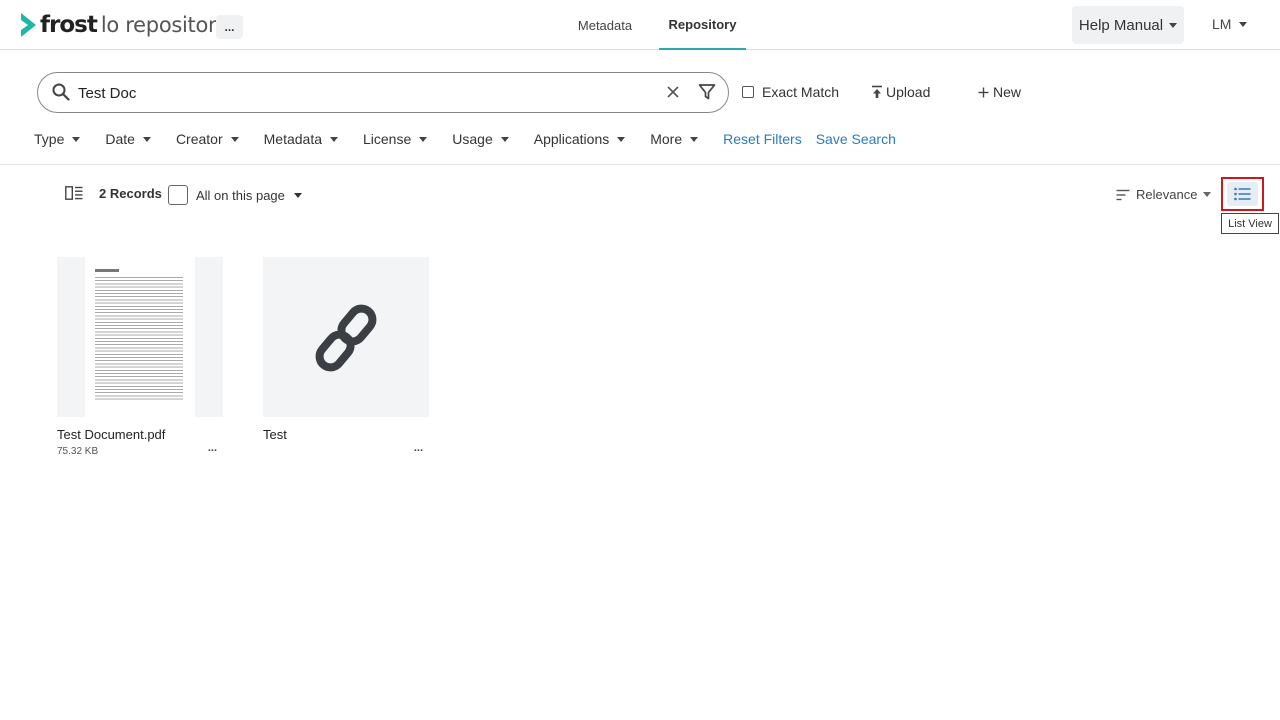  Describe the element at coordinates (292, 139) in the screenshot. I see `filter-label: Metadata` at that location.